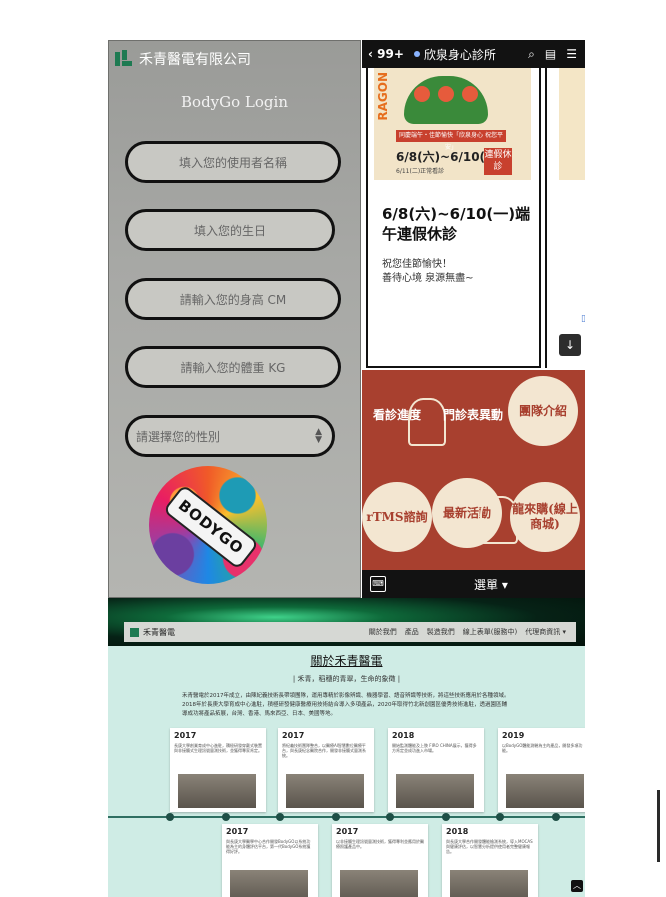 The width and height of the screenshot is (666, 897). I want to click on height-field: 請輸入您的身高 CM, so click(233, 299).